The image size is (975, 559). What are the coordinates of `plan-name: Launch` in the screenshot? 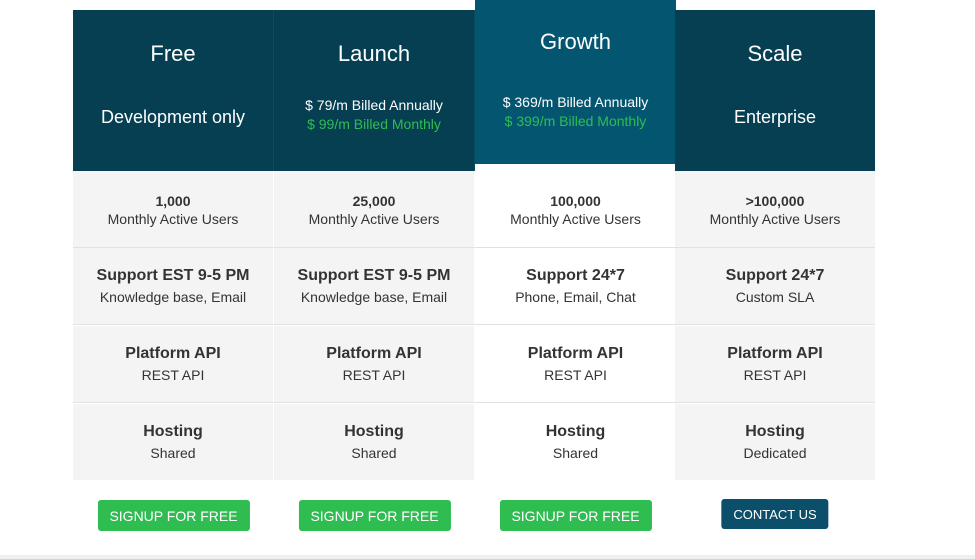 It's located at (374, 53).